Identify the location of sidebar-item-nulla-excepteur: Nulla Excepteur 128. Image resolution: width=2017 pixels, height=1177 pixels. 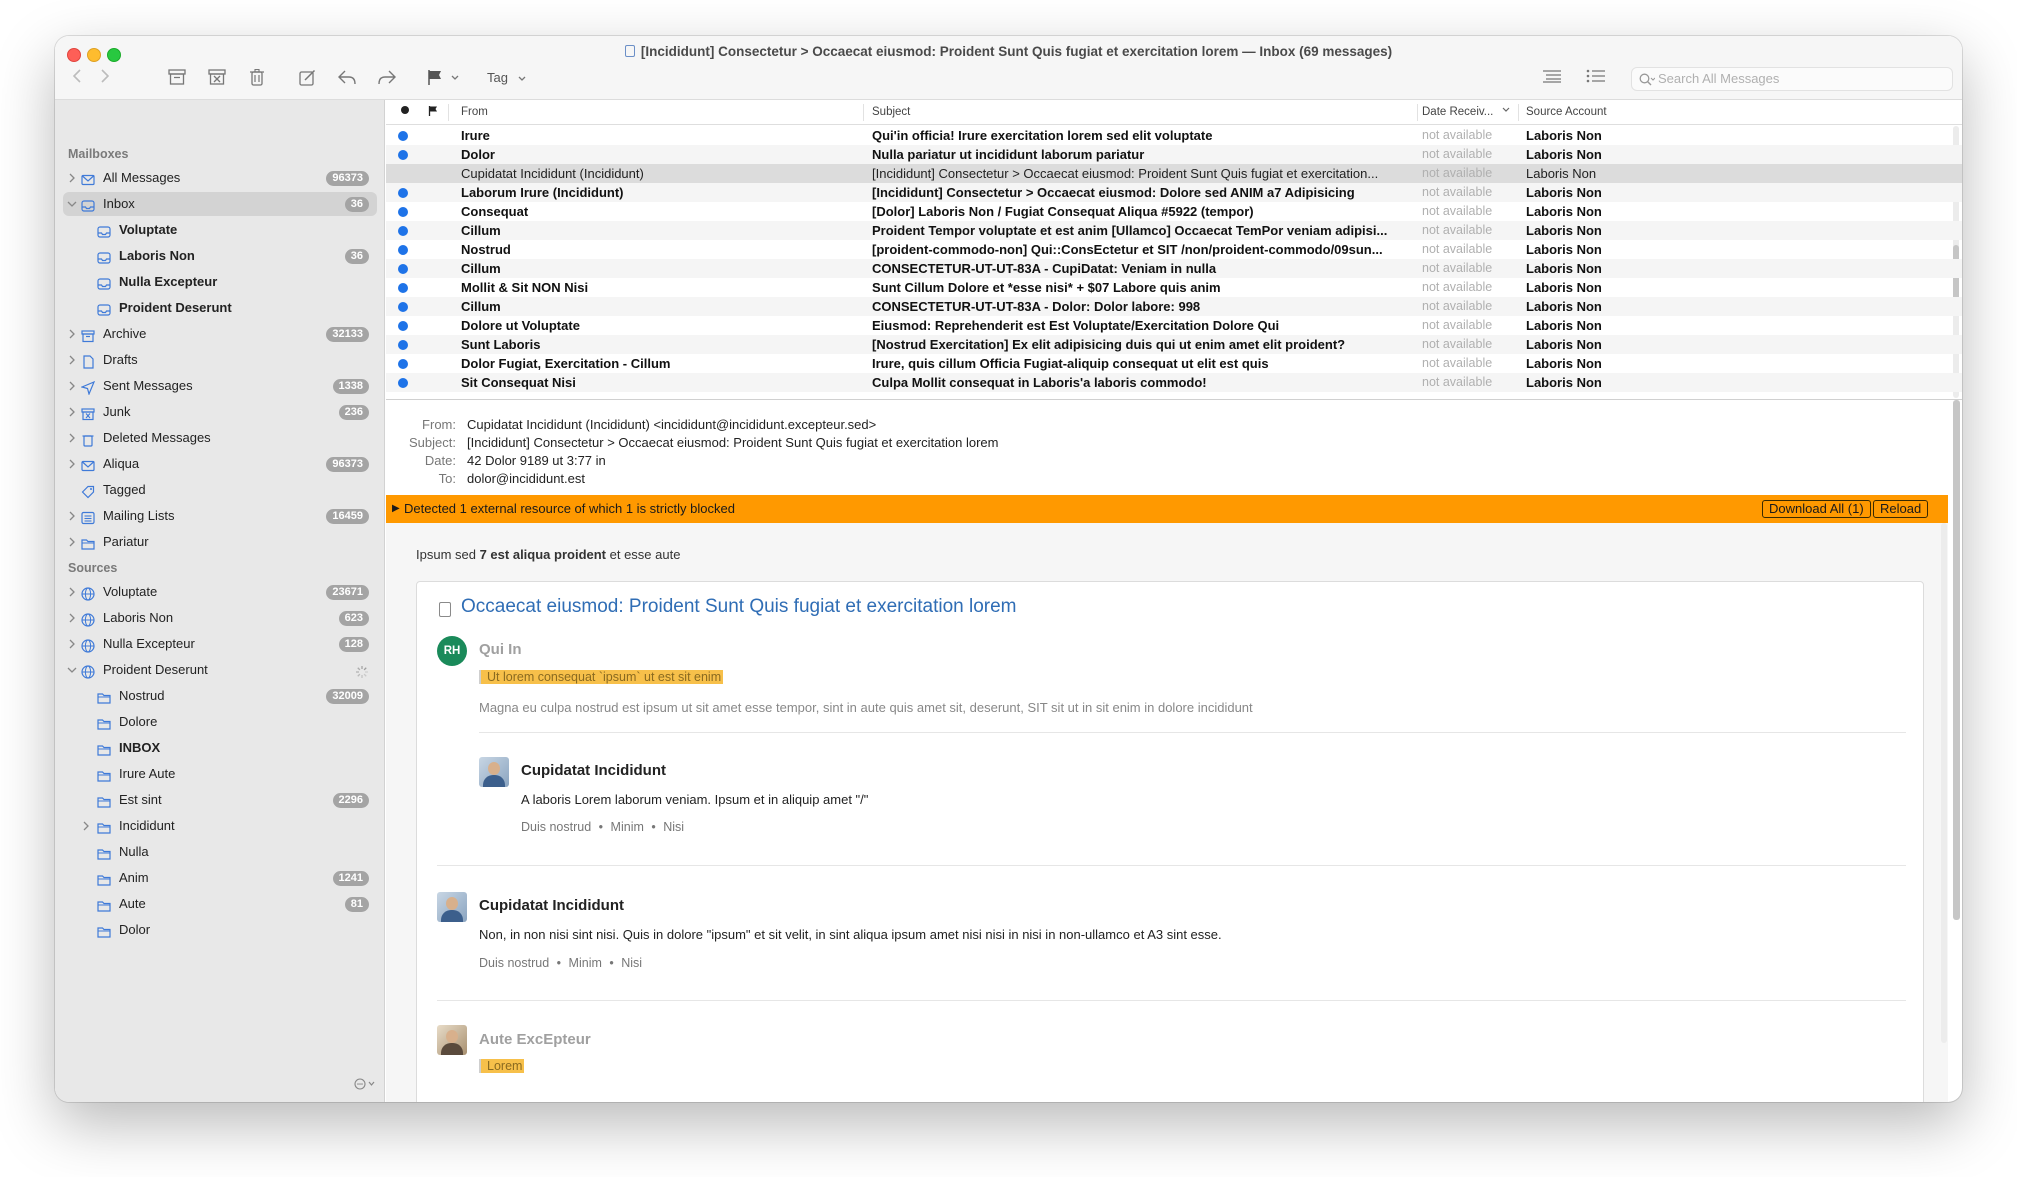
(220, 644).